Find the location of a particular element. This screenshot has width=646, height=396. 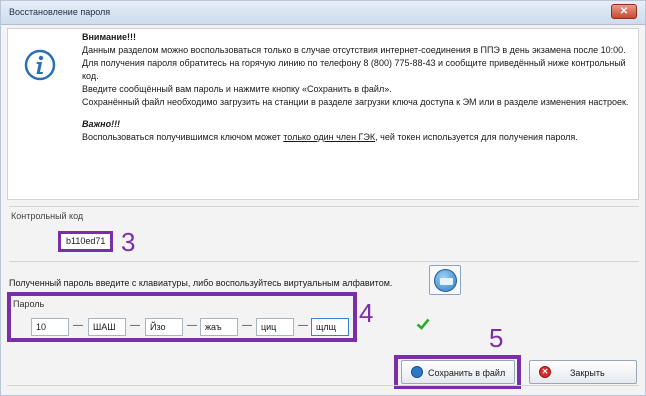

virtual-keyboard-button is located at coordinates (445, 280).